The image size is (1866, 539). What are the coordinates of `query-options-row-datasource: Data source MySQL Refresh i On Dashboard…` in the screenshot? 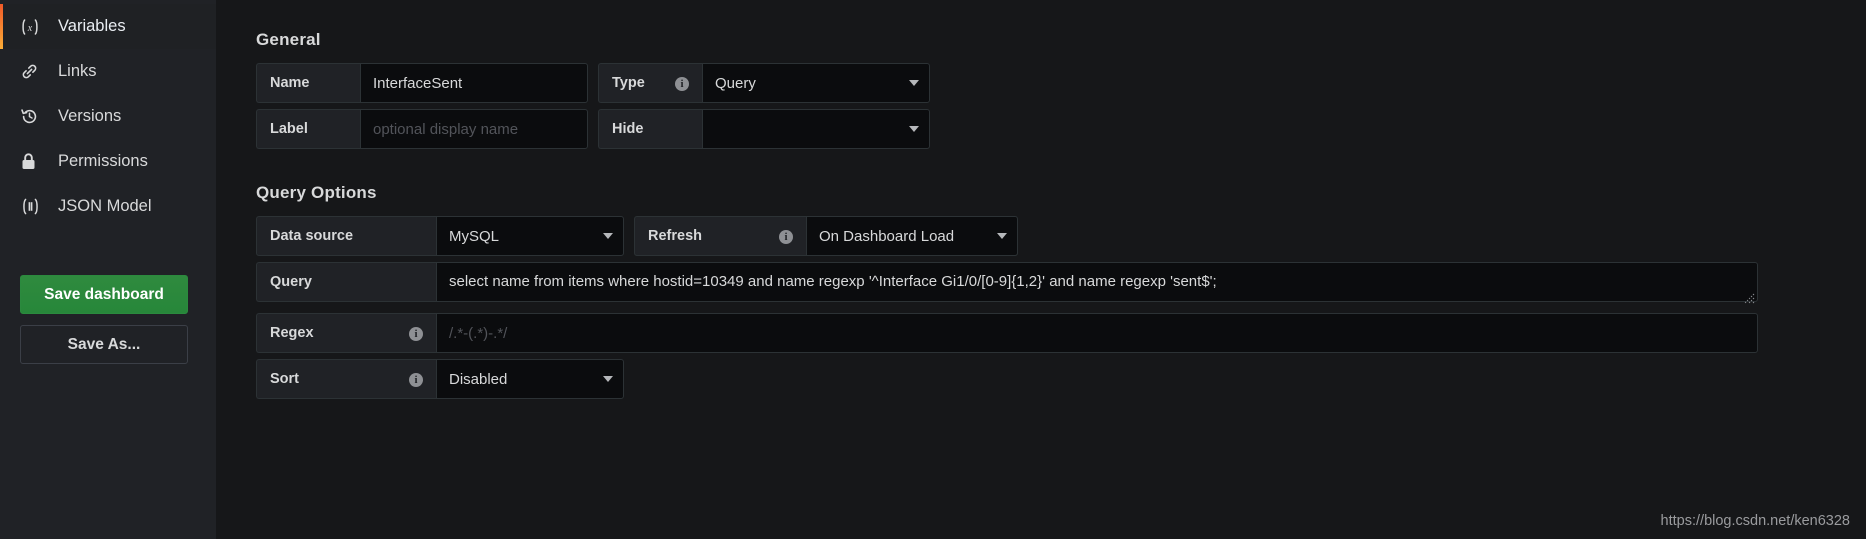 It's located at (1061, 236).